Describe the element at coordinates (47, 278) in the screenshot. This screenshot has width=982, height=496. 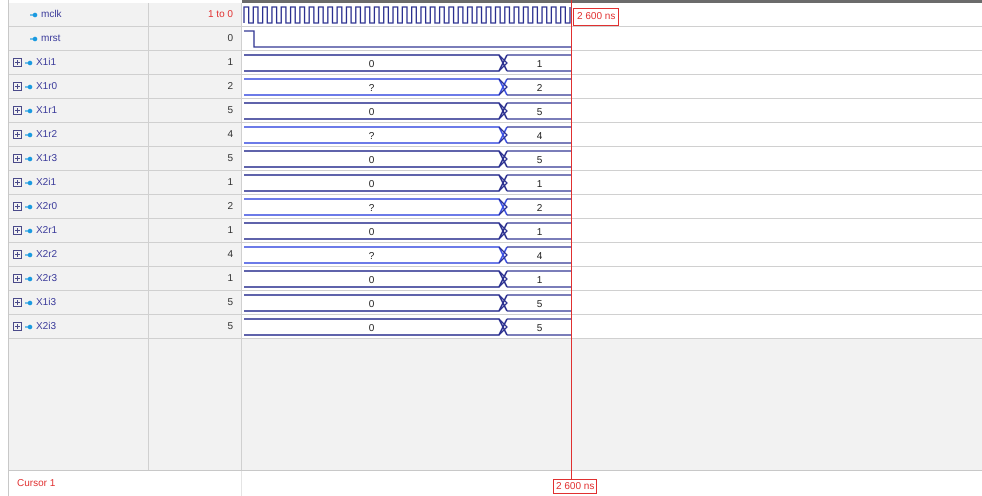
I see `signal-name: X2r3` at that location.